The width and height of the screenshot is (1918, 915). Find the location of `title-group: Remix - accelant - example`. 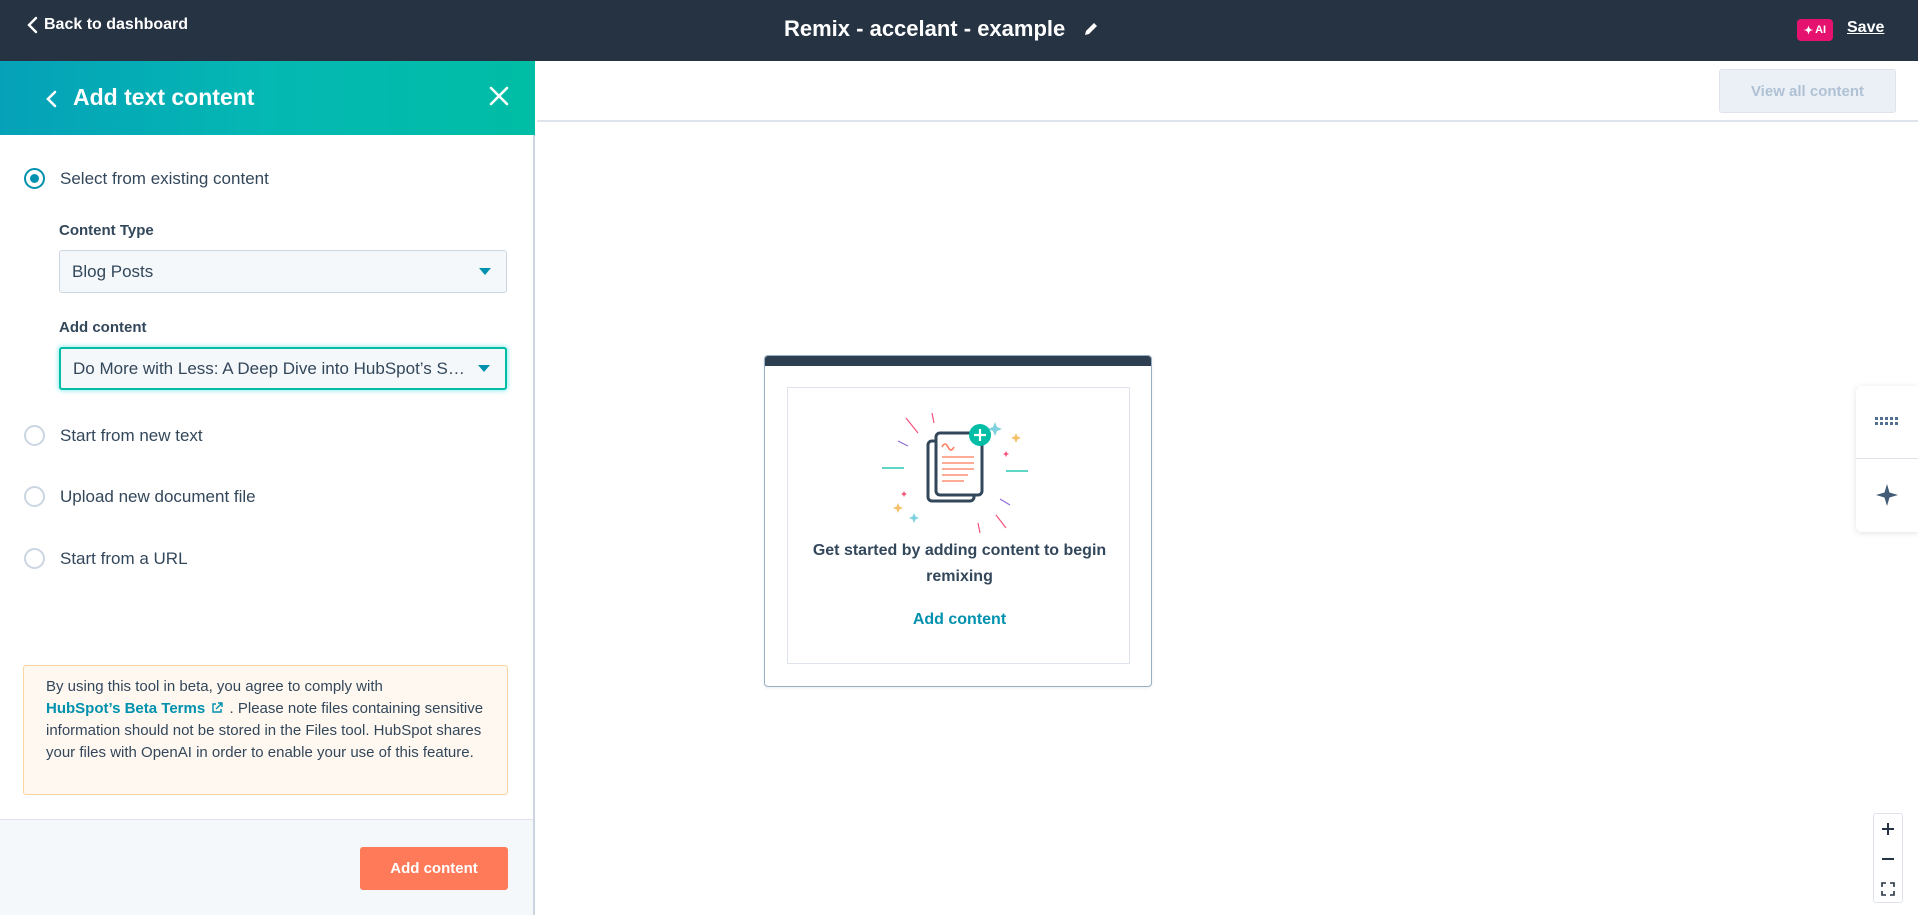

title-group: Remix - accelant - example is located at coordinates (941, 29).